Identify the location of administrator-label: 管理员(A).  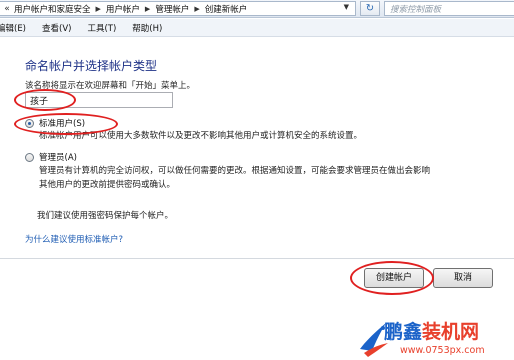
(58, 157).